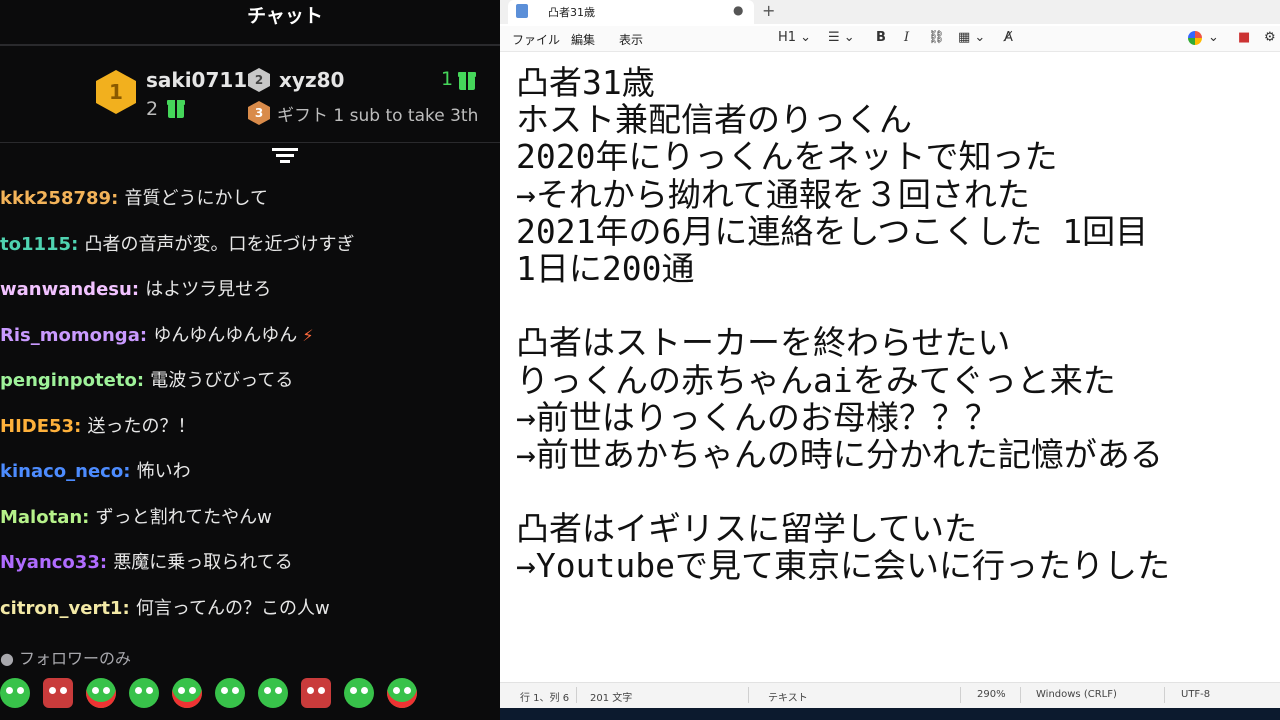 Image resolution: width=1280 pixels, height=720 pixels. I want to click on copilot-dropdown-icon: ⌄, so click(1213, 37).